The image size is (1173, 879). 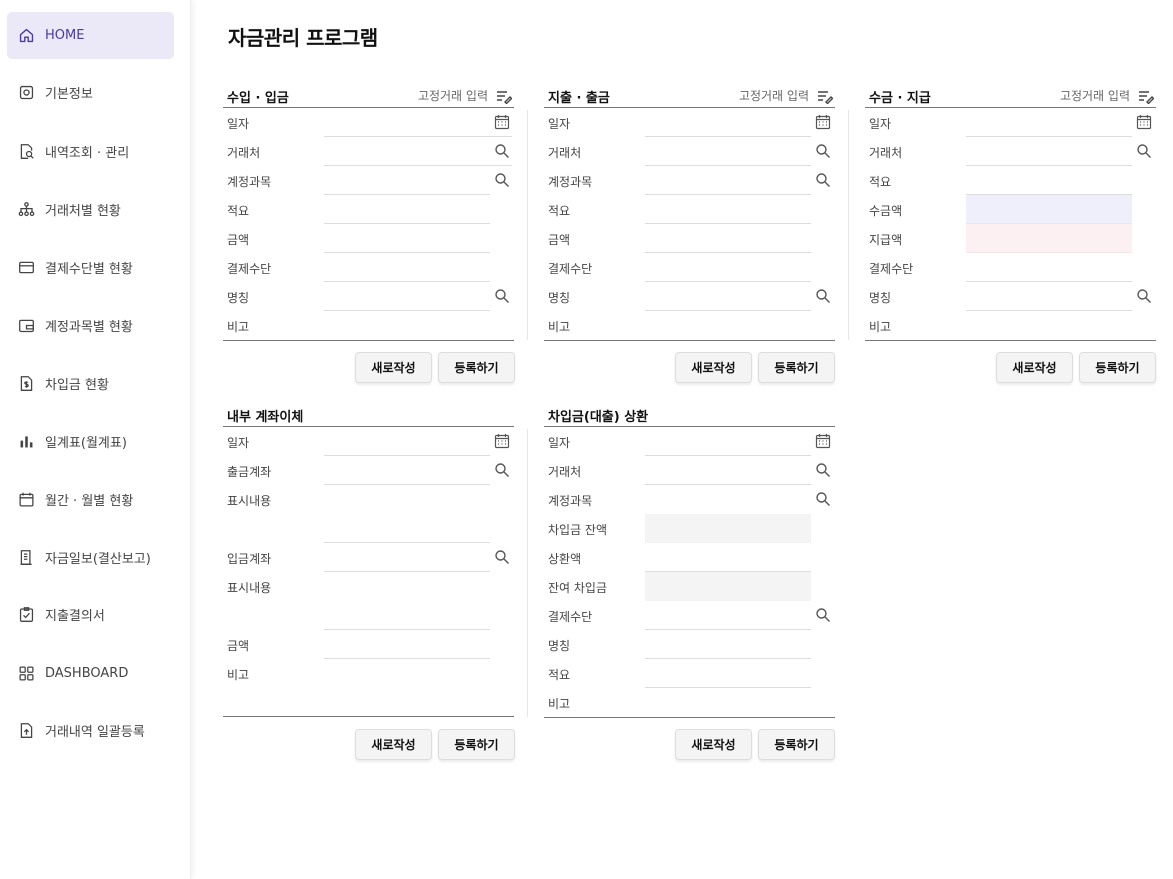 I want to click on sidebar-item-accounts: 계정과목별 현황, so click(x=90, y=325).